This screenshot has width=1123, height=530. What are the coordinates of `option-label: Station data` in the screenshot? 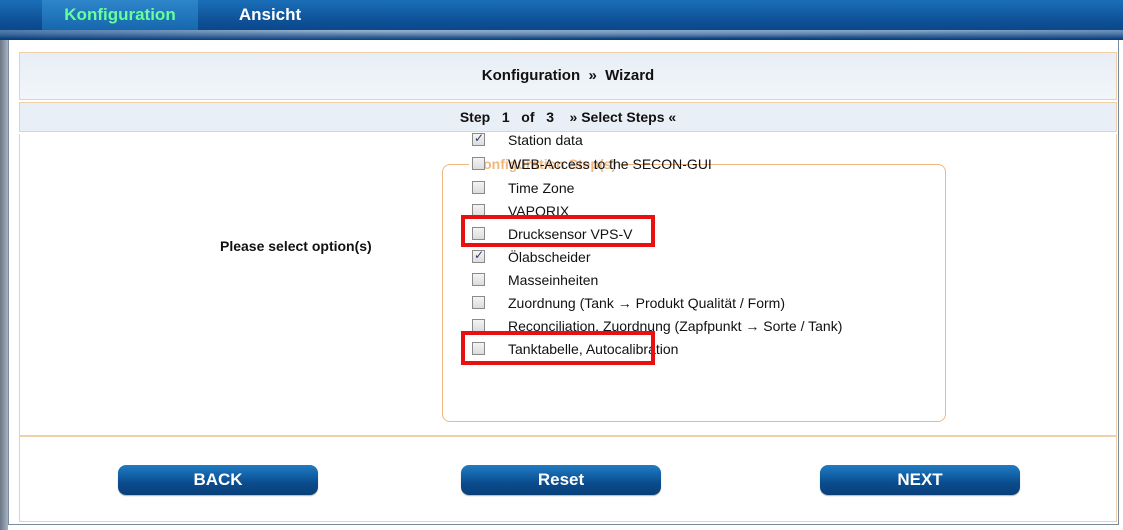 It's located at (545, 140).